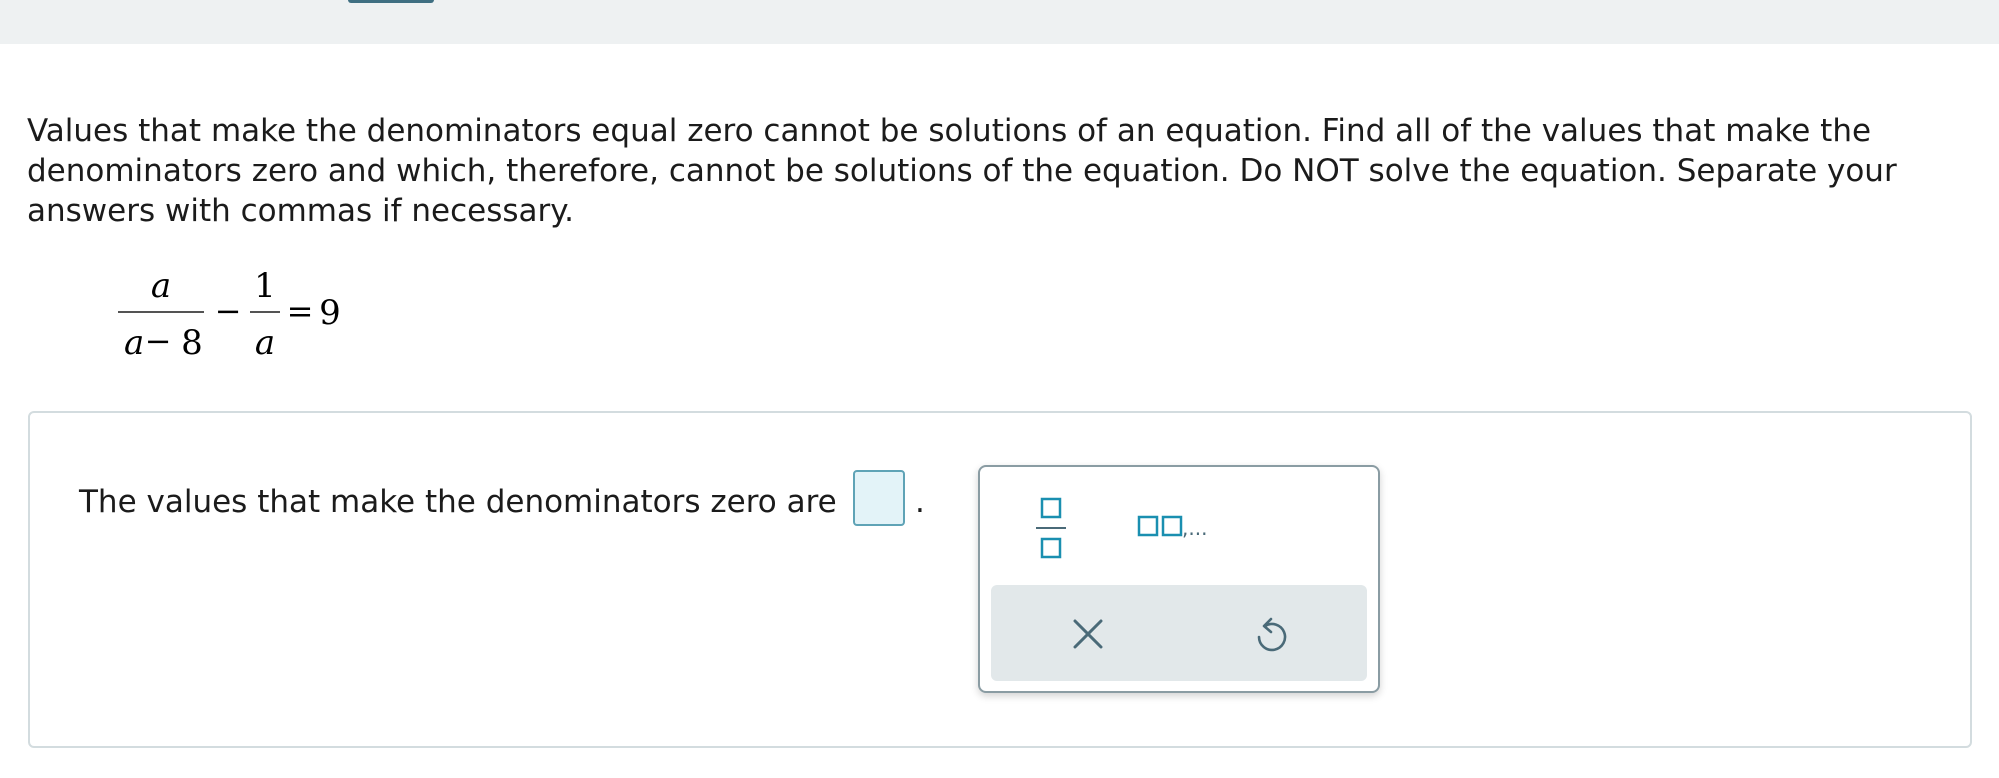 This screenshot has width=1999, height=778. I want to click on top-navigation-bar, so click(999, 22).